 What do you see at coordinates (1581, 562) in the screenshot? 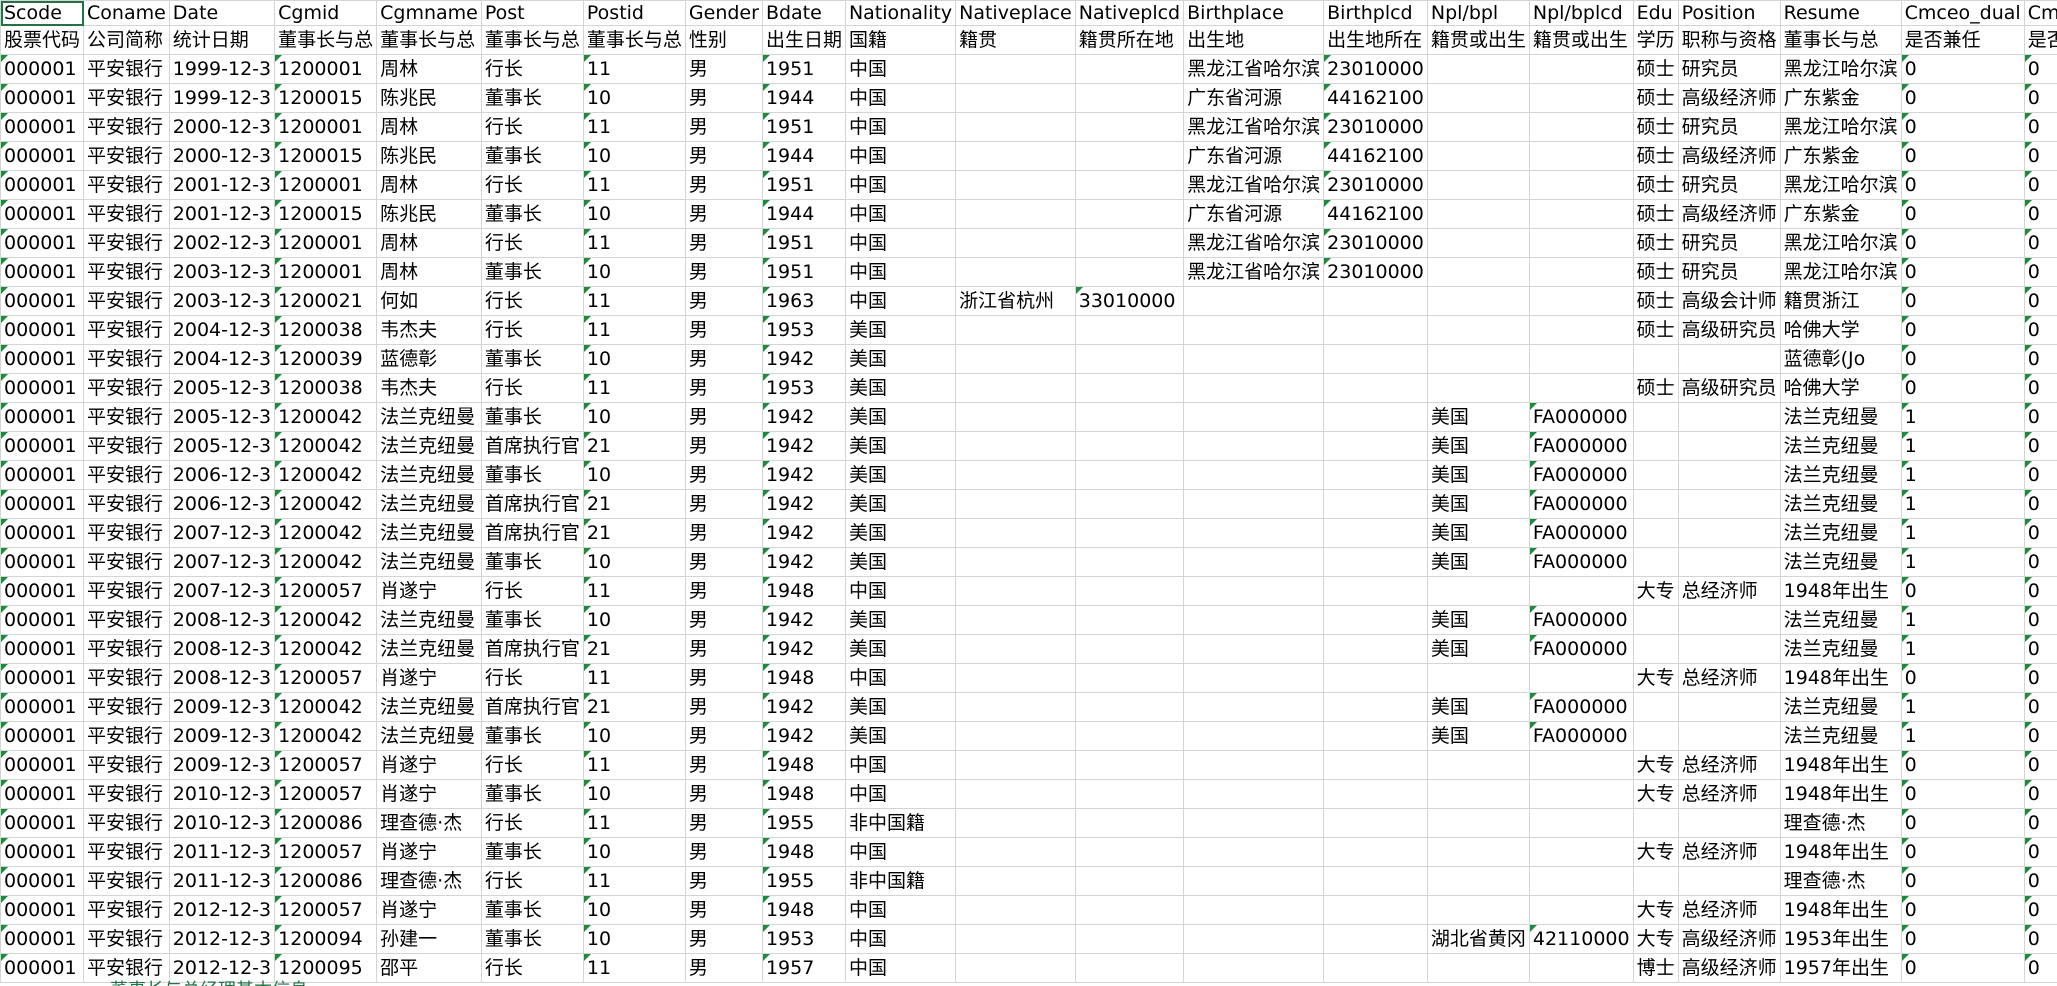
I see `table-cell: FA000000` at bounding box center [1581, 562].